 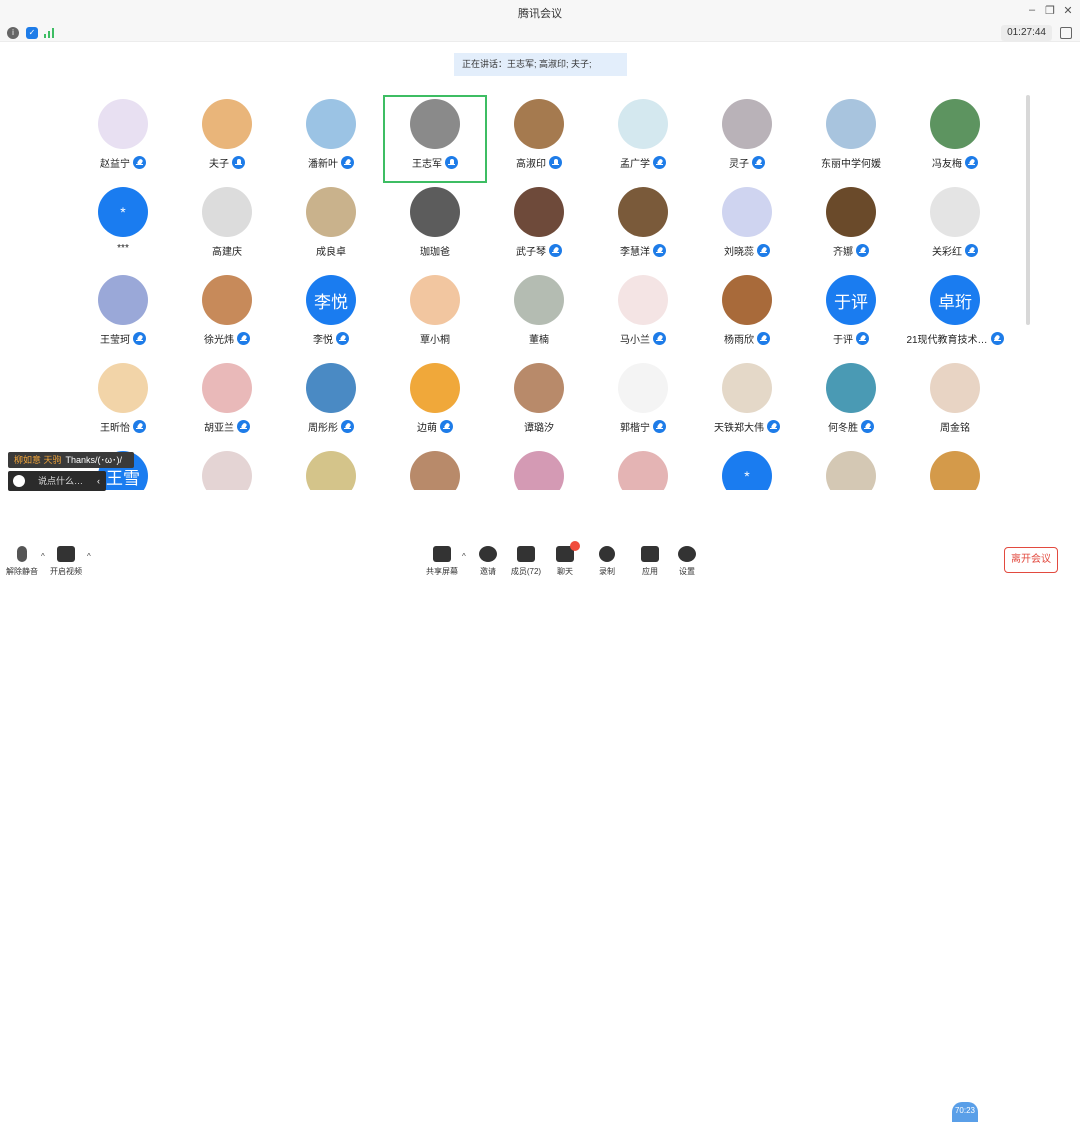 What do you see at coordinates (1066, 33) in the screenshot?
I see `fullscreen-icon` at bounding box center [1066, 33].